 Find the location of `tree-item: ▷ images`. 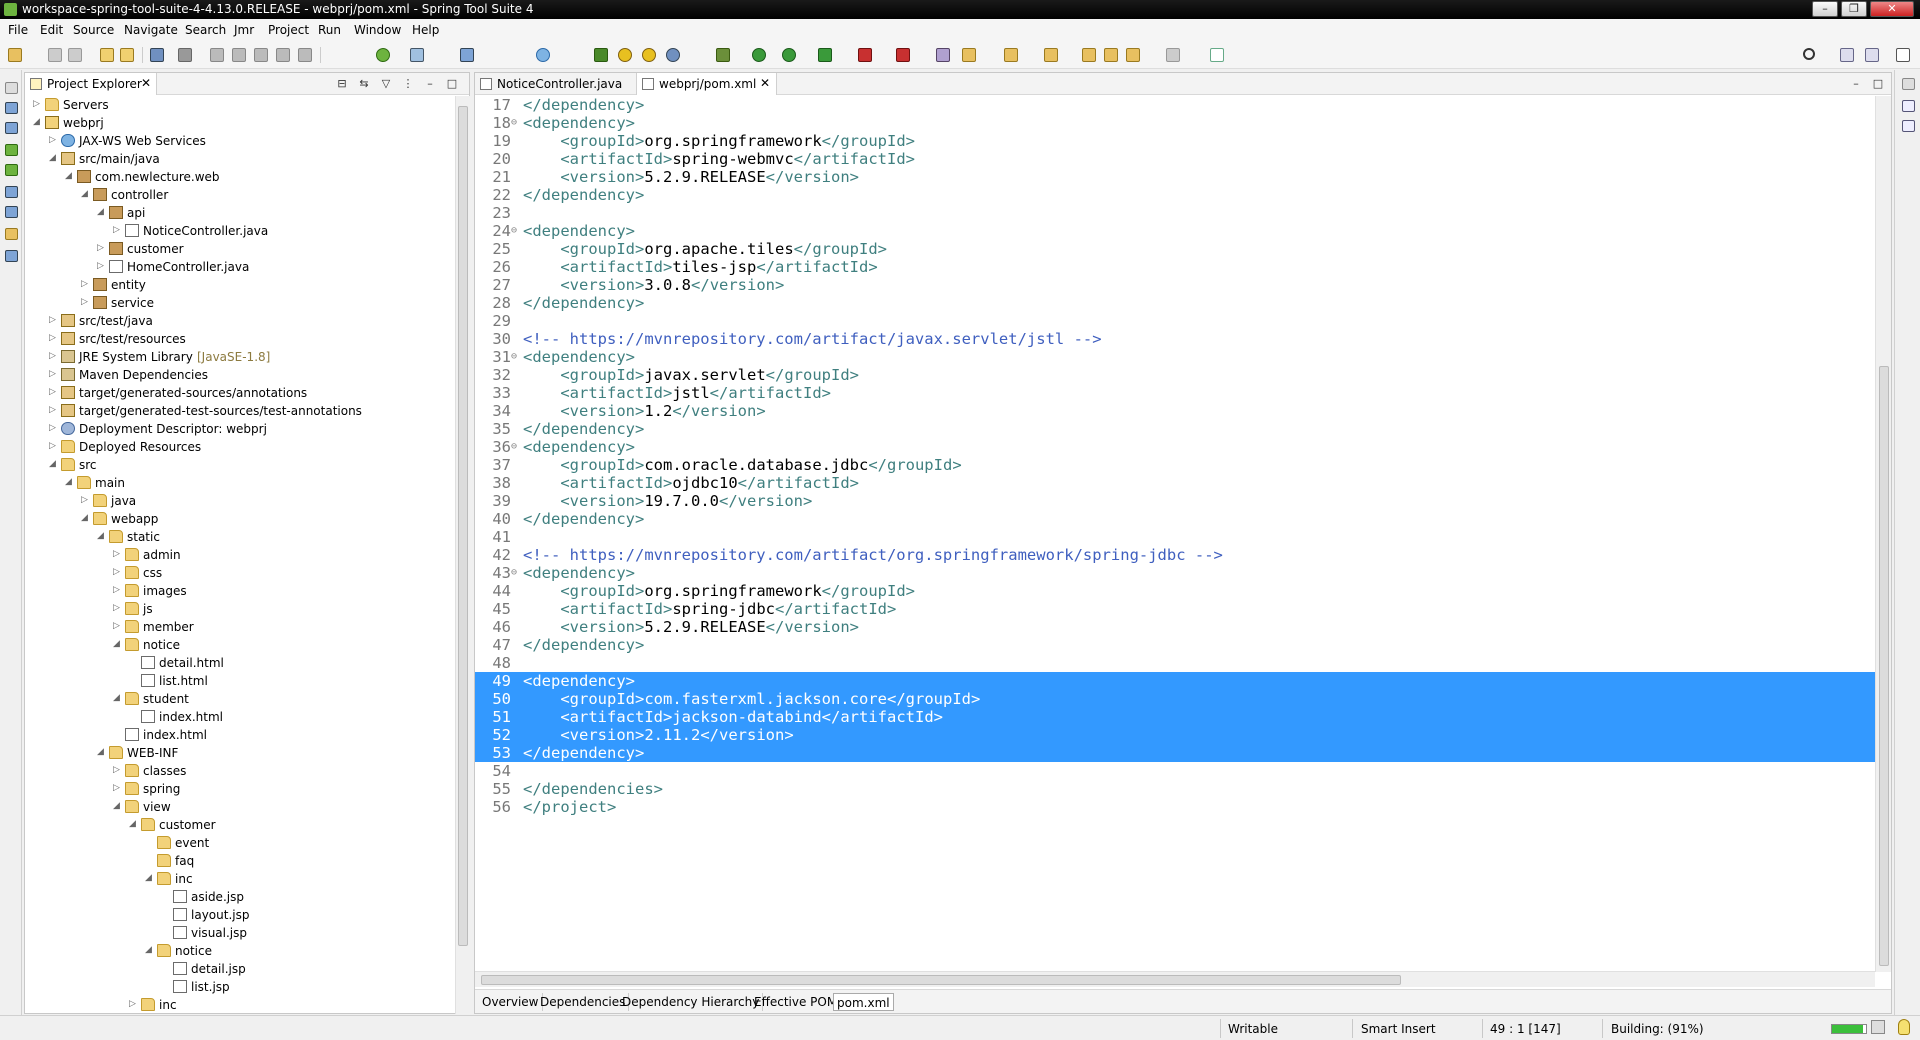

tree-item: ▷ images is located at coordinates (240, 591).